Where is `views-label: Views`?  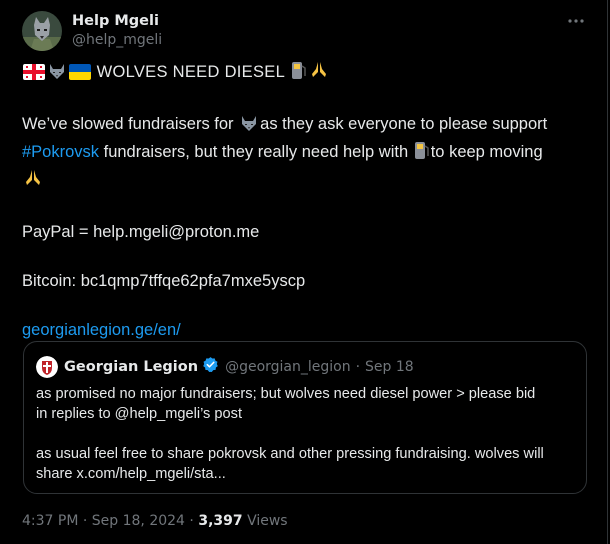
views-label: Views is located at coordinates (267, 521).